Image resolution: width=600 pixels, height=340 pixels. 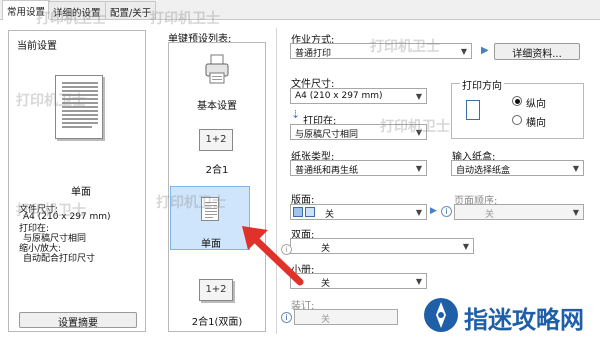 What do you see at coordinates (78, 320) in the screenshot?
I see `settings-summary-button: 设置摘要` at bounding box center [78, 320].